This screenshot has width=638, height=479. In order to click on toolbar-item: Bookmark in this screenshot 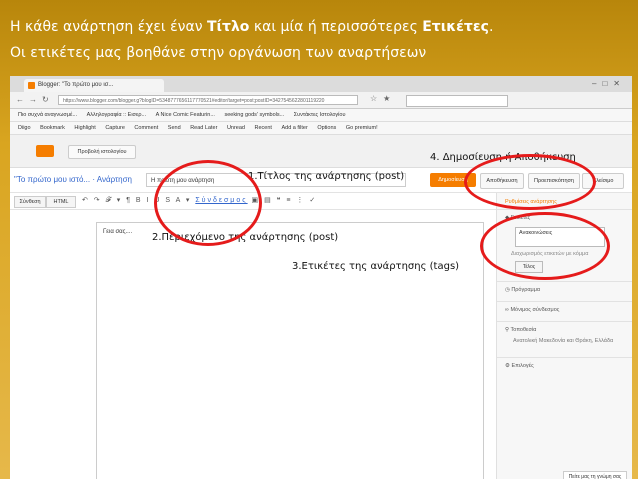, I will do `click(52, 128)`.